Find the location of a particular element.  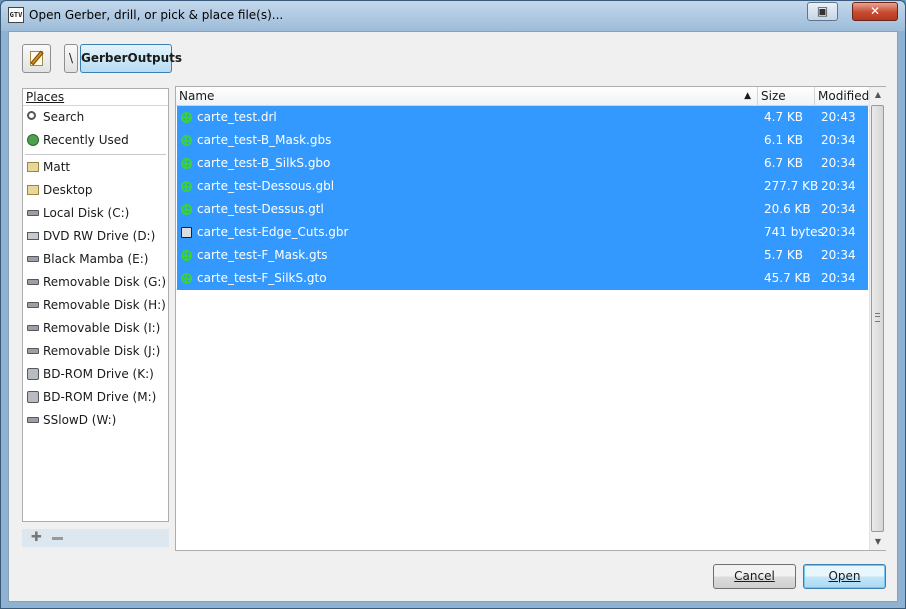

place-item: SSlowD (W:) is located at coordinates (95, 420).